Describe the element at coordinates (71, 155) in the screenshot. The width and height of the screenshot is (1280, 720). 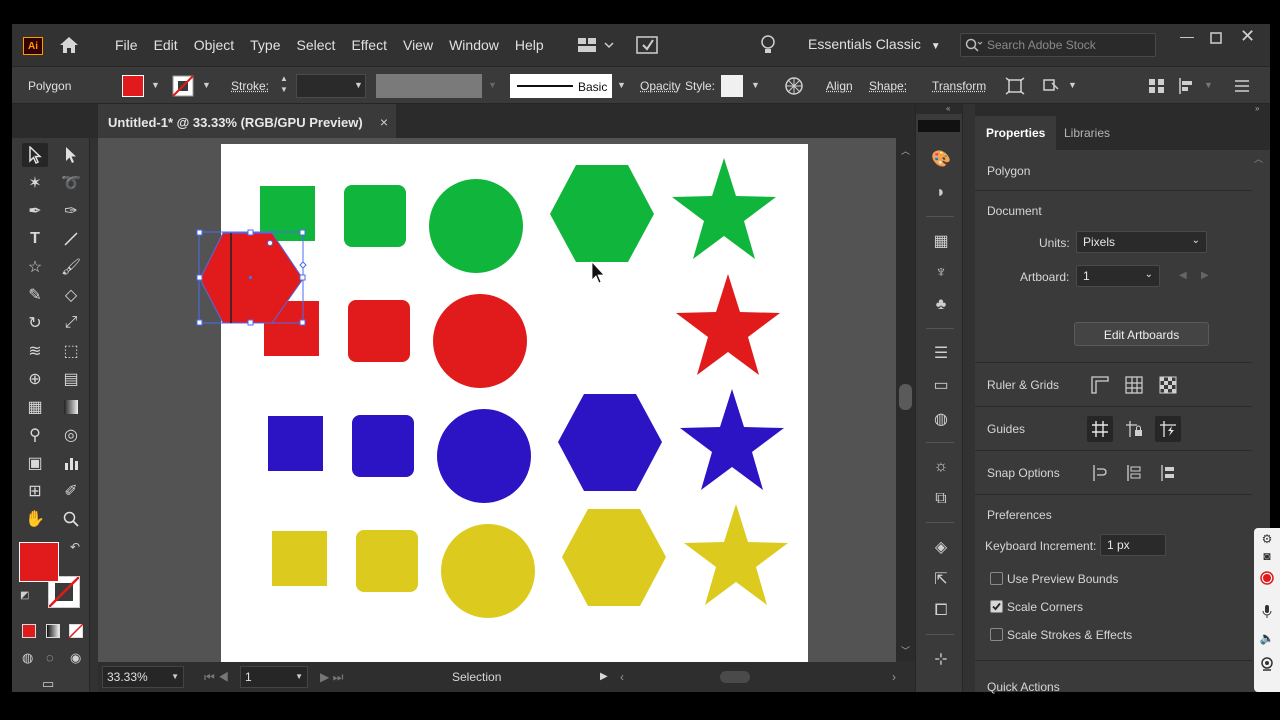
I see `direct-selection-tool-icon` at that location.